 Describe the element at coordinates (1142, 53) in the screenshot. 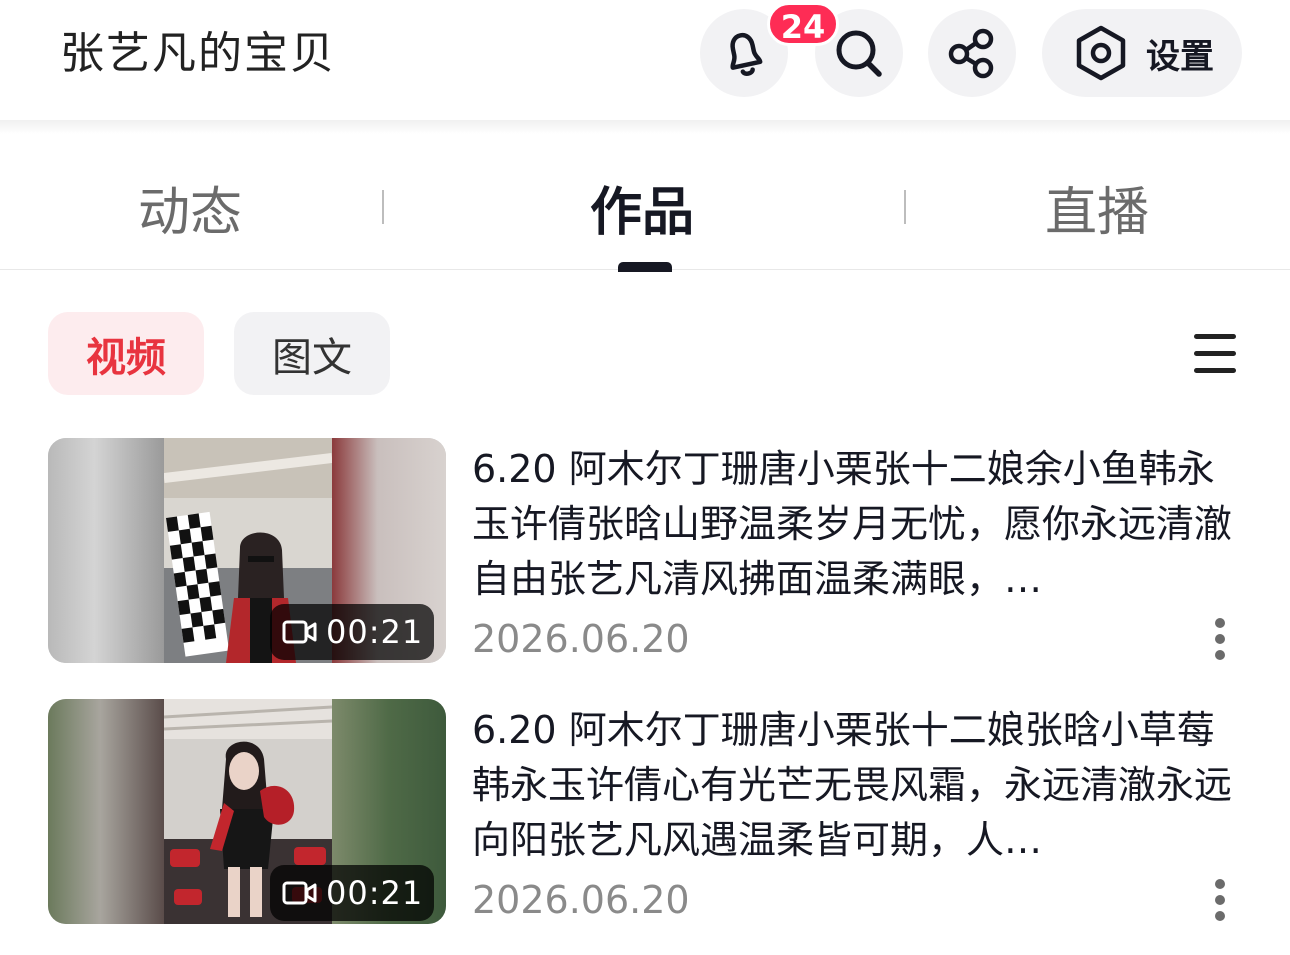

I see `settings-button: 设置` at that location.